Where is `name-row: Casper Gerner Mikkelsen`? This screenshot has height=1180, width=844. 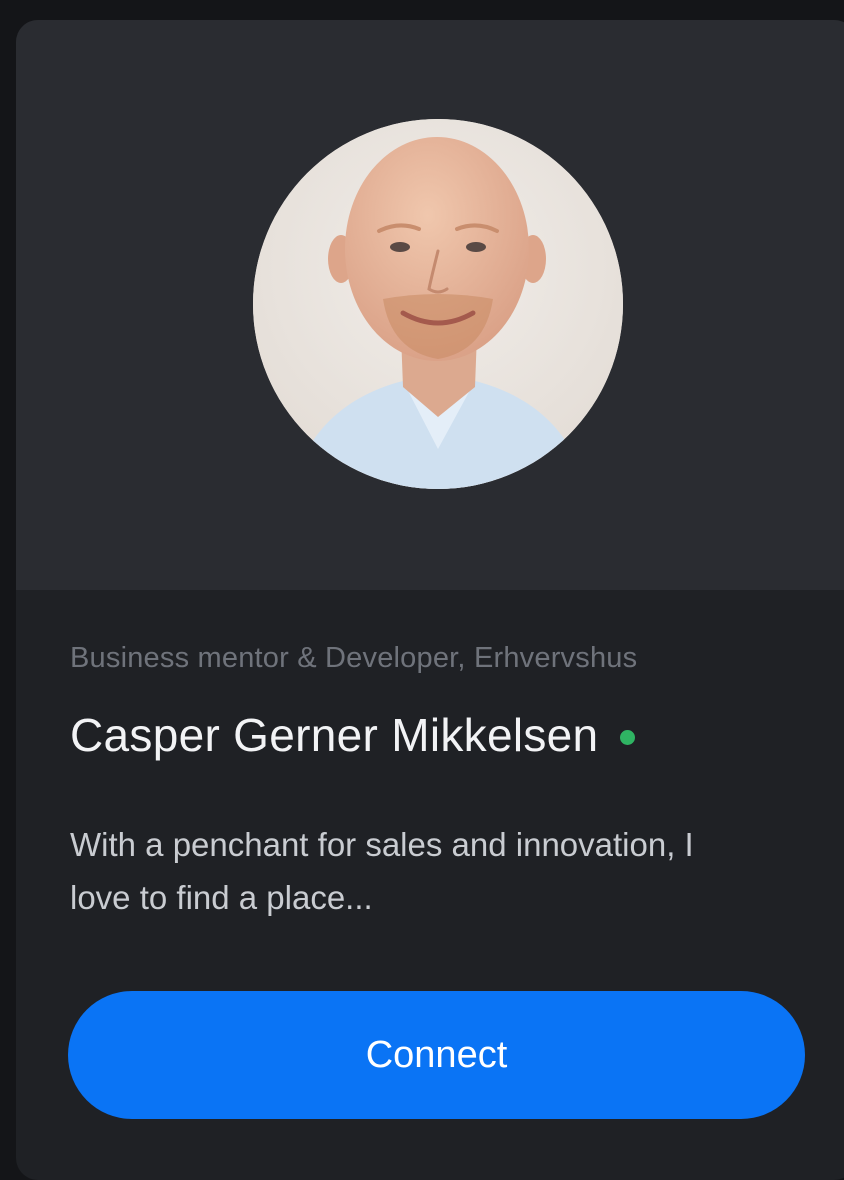 name-row: Casper Gerner Mikkelsen is located at coordinates (353, 735).